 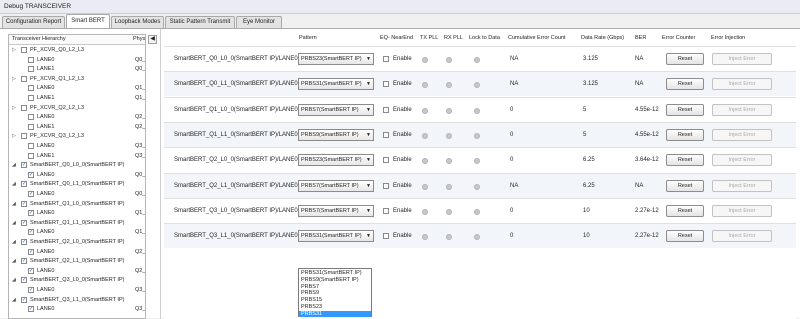 What do you see at coordinates (335, 300) in the screenshot?
I see `dropdown-option: PRBS15` at bounding box center [335, 300].